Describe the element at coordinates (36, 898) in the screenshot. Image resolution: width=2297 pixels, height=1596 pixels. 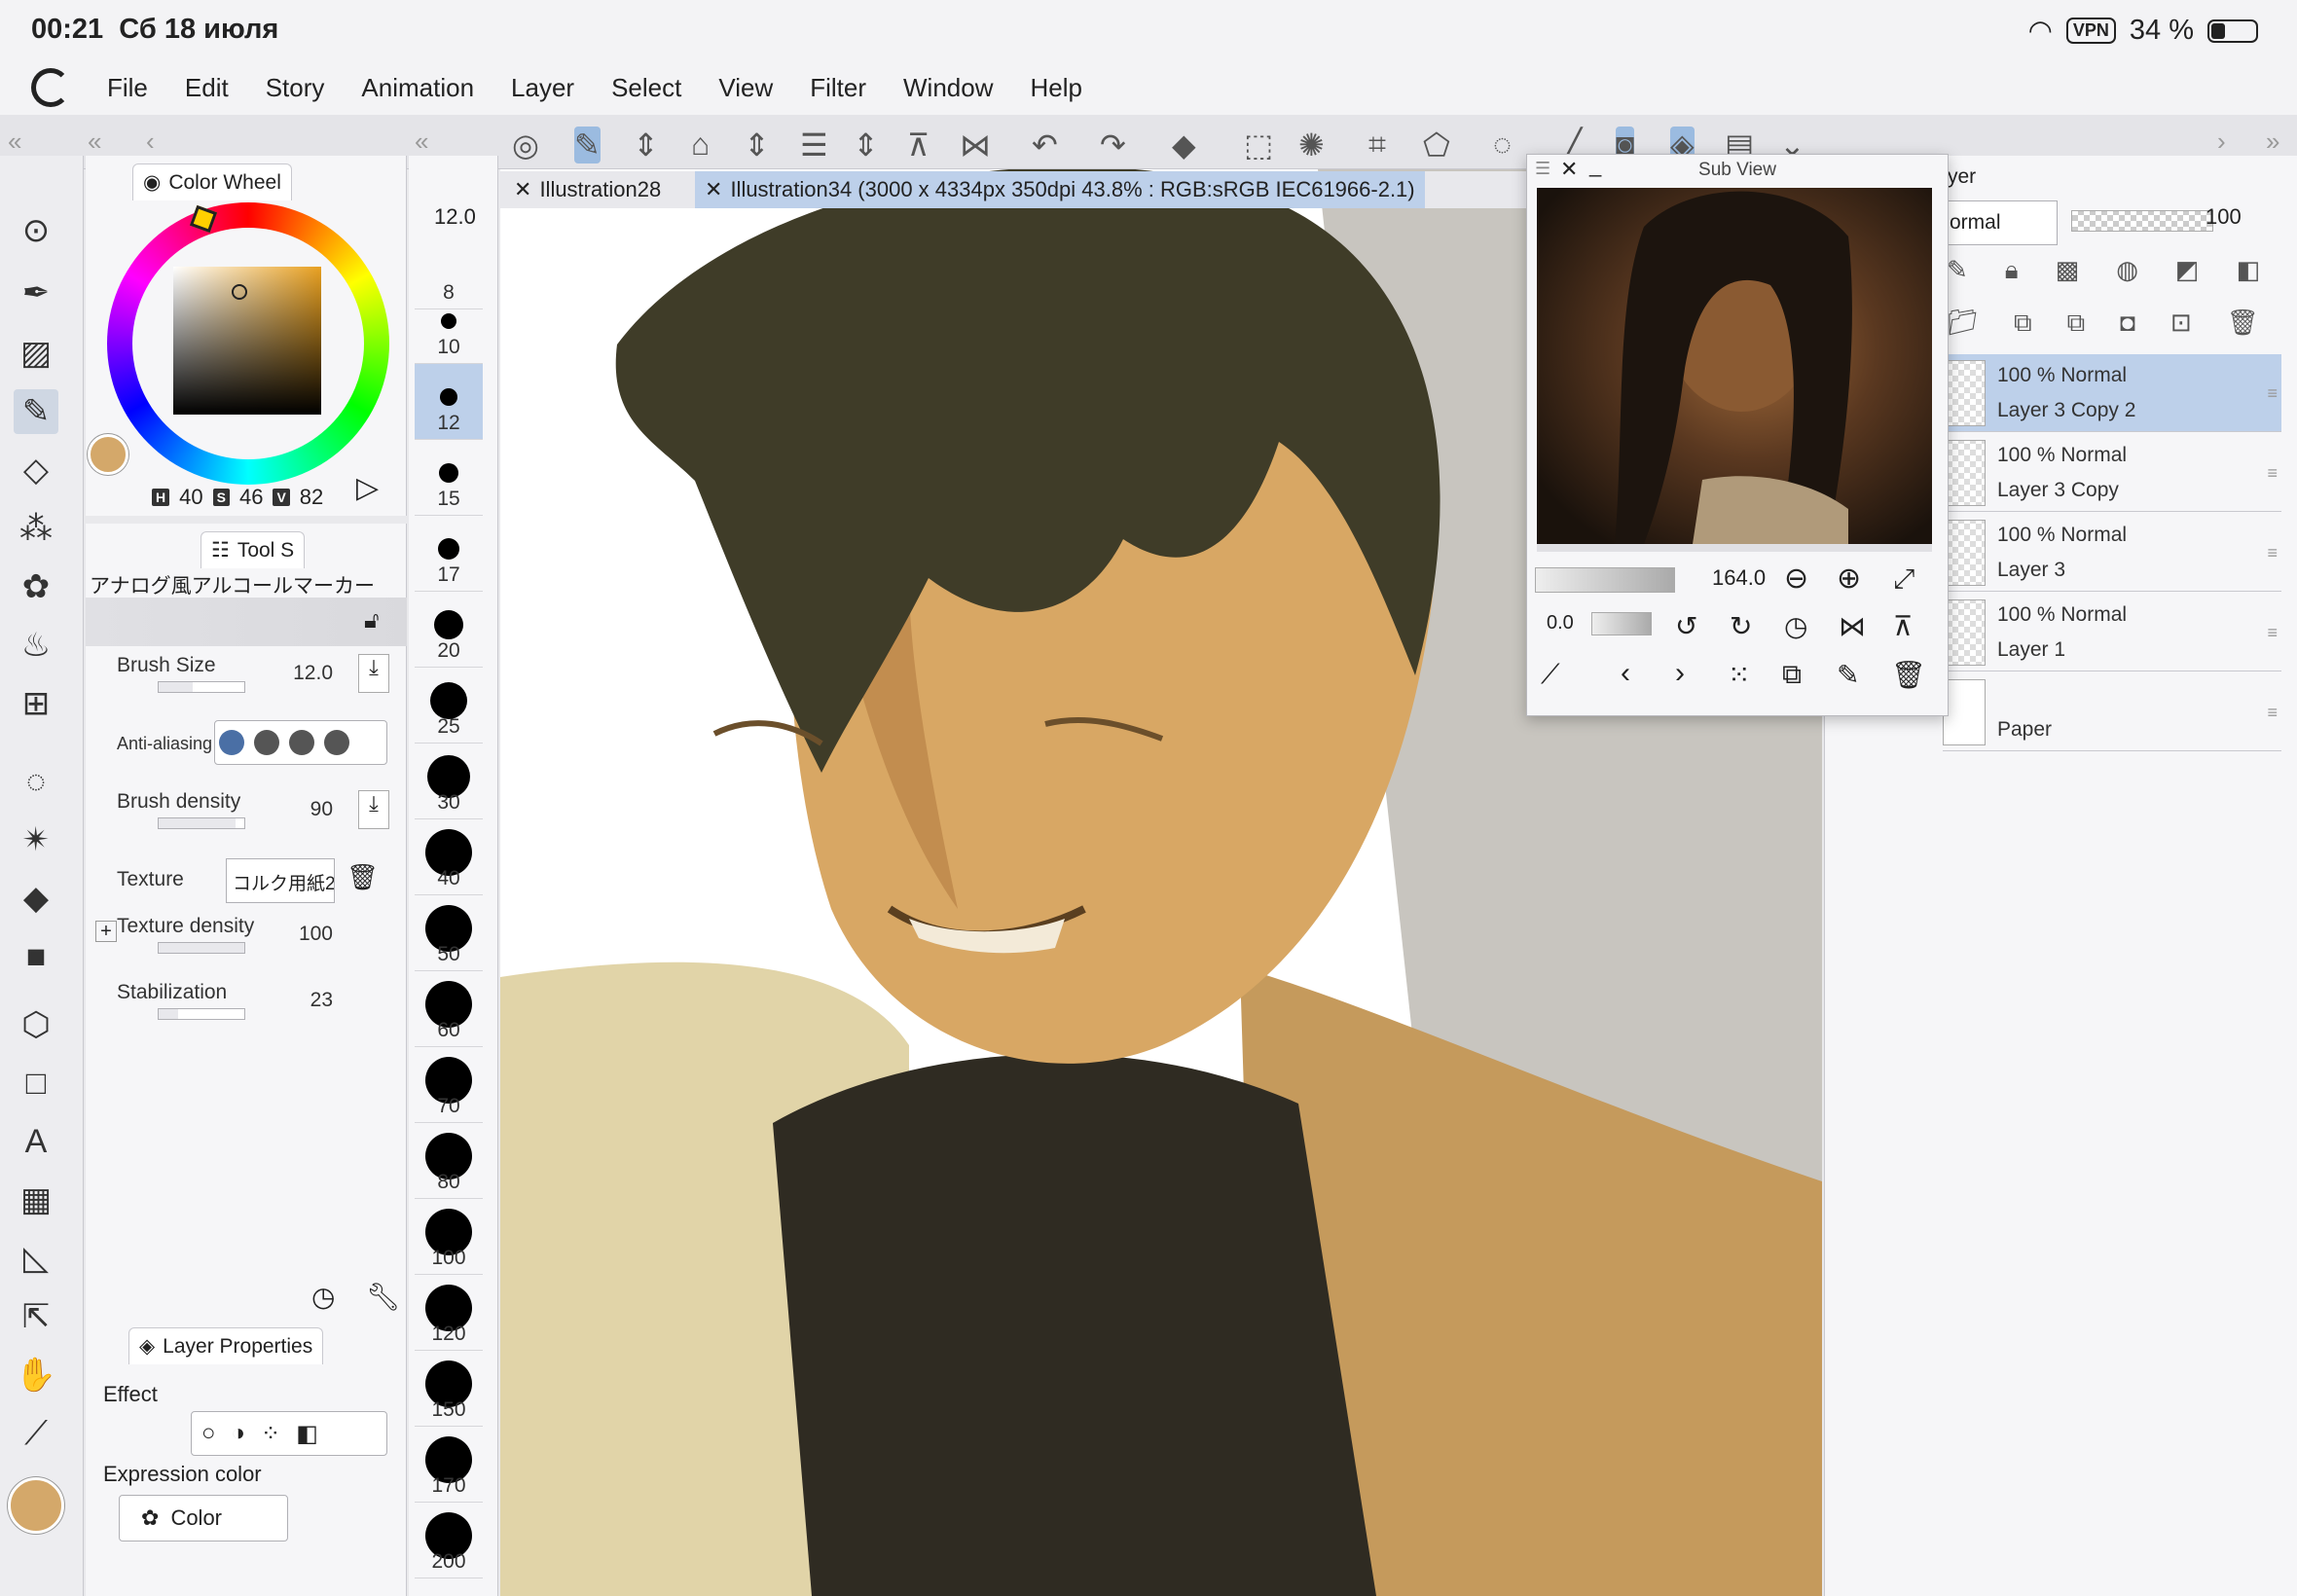
I see `fill-tool-icon: ◆` at that location.